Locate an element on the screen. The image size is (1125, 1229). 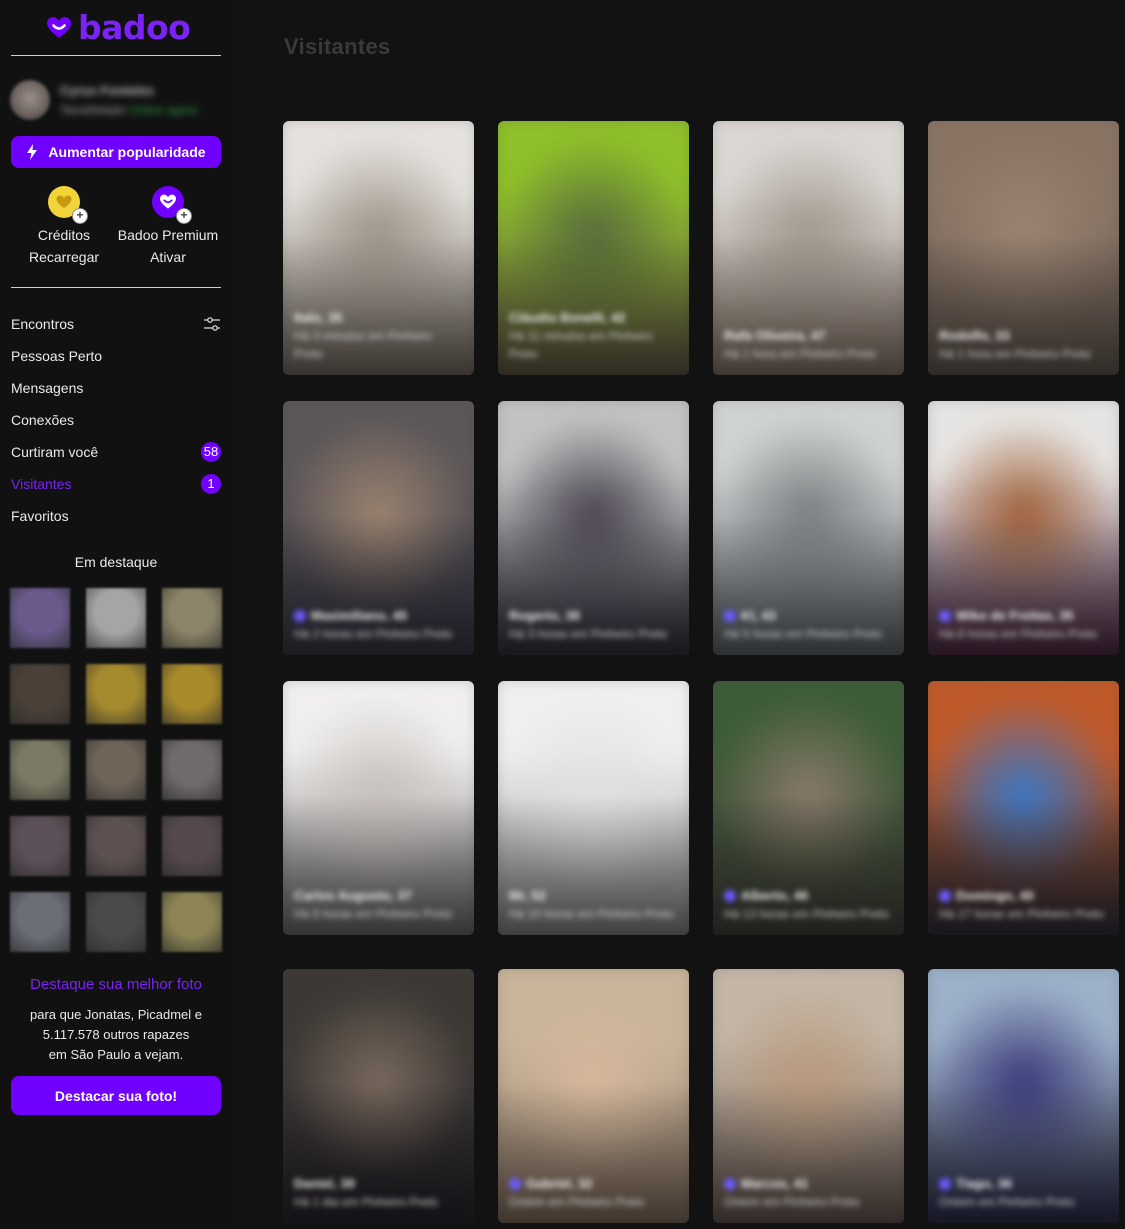
nav-item-favoritos: Favoritos is located at coordinates (116, 516).